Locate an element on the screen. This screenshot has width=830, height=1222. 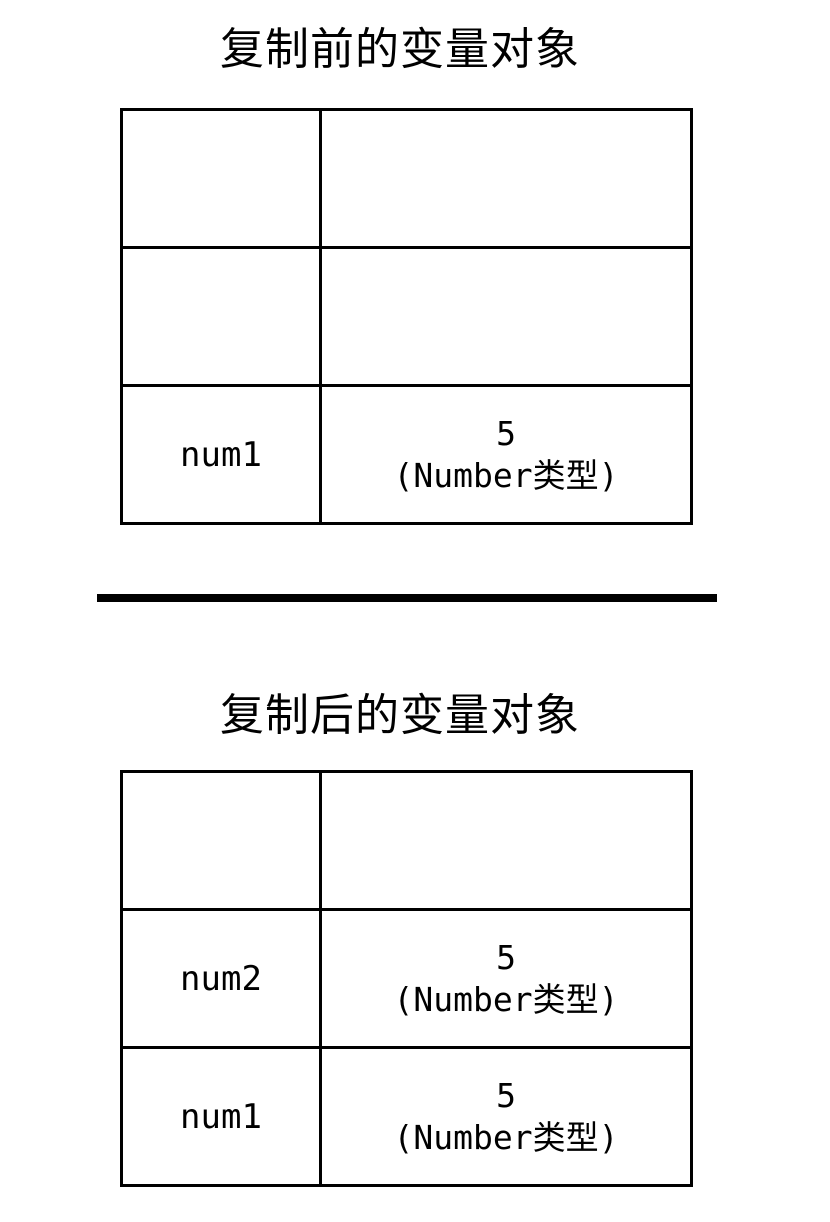
after-title: 复制后的变量对象 is located at coordinates (400, 715).